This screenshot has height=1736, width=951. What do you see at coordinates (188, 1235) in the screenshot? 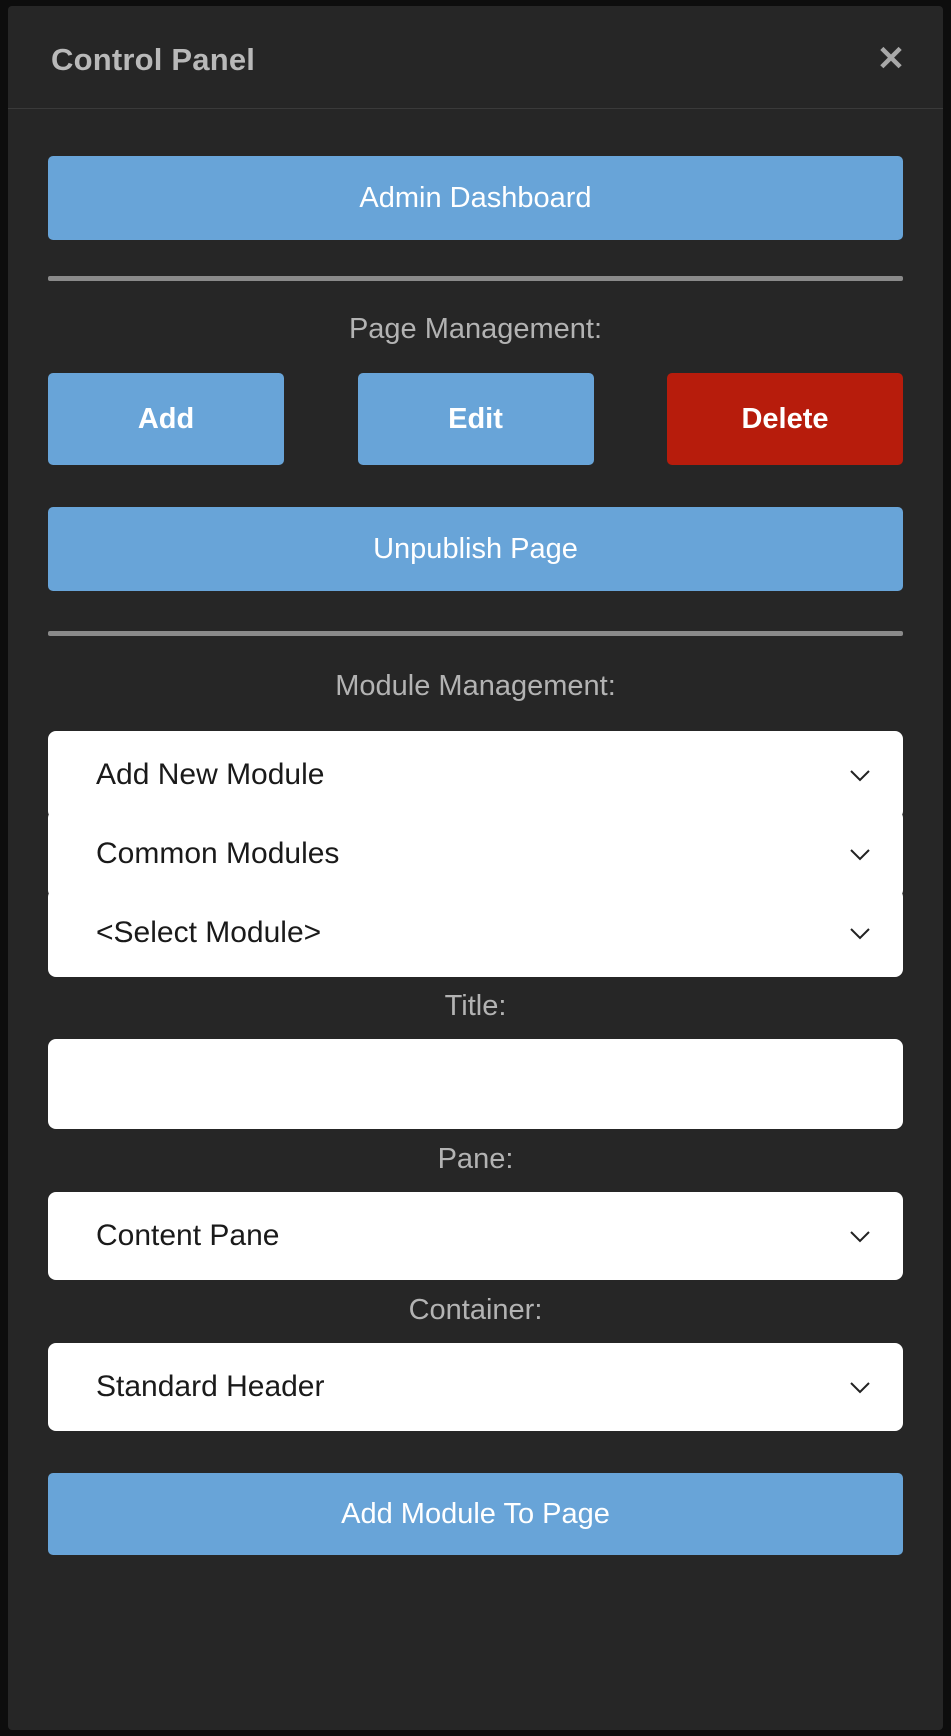
I see `pane-select-value: Content Pane` at bounding box center [188, 1235].